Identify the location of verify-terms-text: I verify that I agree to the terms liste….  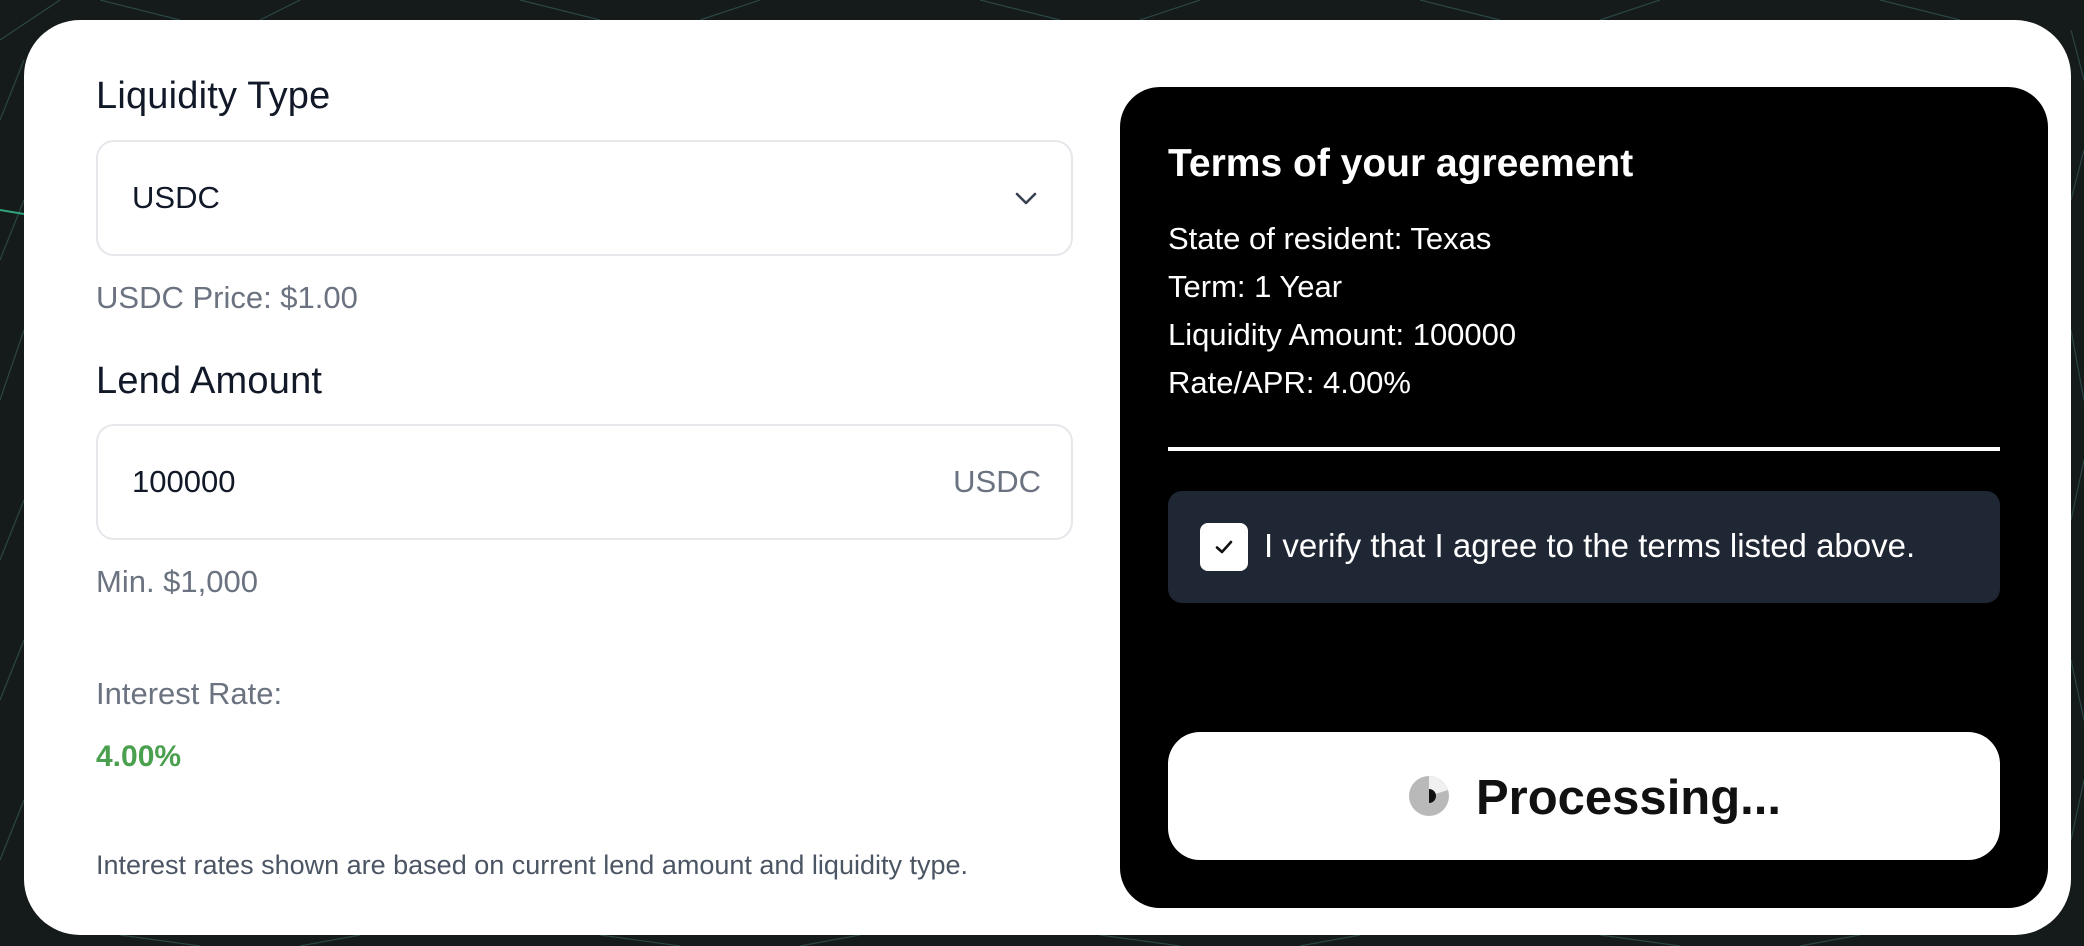
(1590, 545).